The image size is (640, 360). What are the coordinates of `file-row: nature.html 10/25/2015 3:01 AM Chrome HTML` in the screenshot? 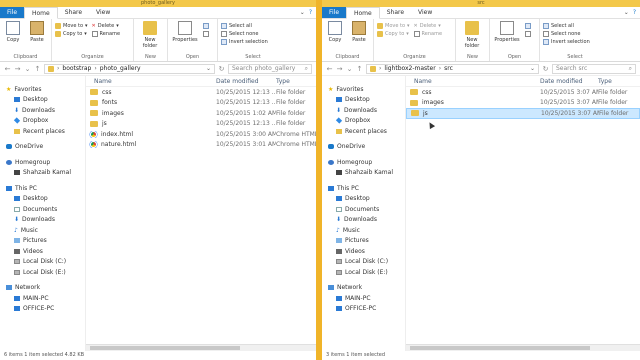 It's located at (201, 145).